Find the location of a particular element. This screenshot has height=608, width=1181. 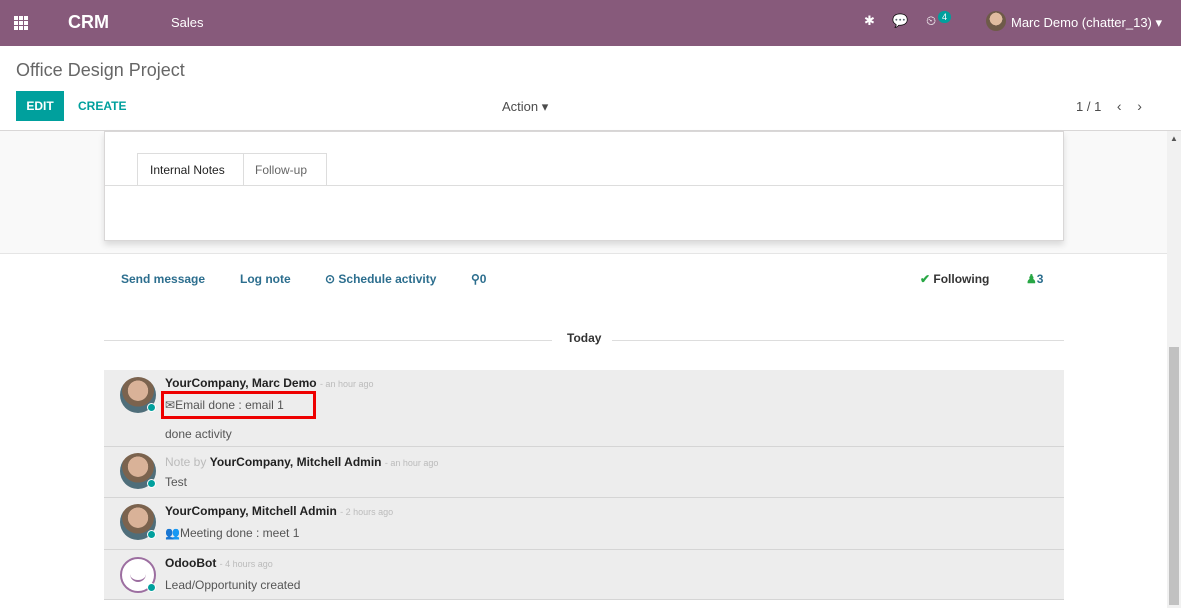

attachment-count: 0 is located at coordinates (483, 279).